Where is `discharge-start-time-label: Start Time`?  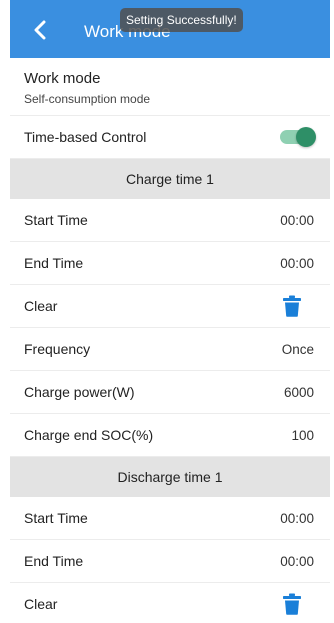
discharge-start-time-label: Start Time is located at coordinates (56, 518).